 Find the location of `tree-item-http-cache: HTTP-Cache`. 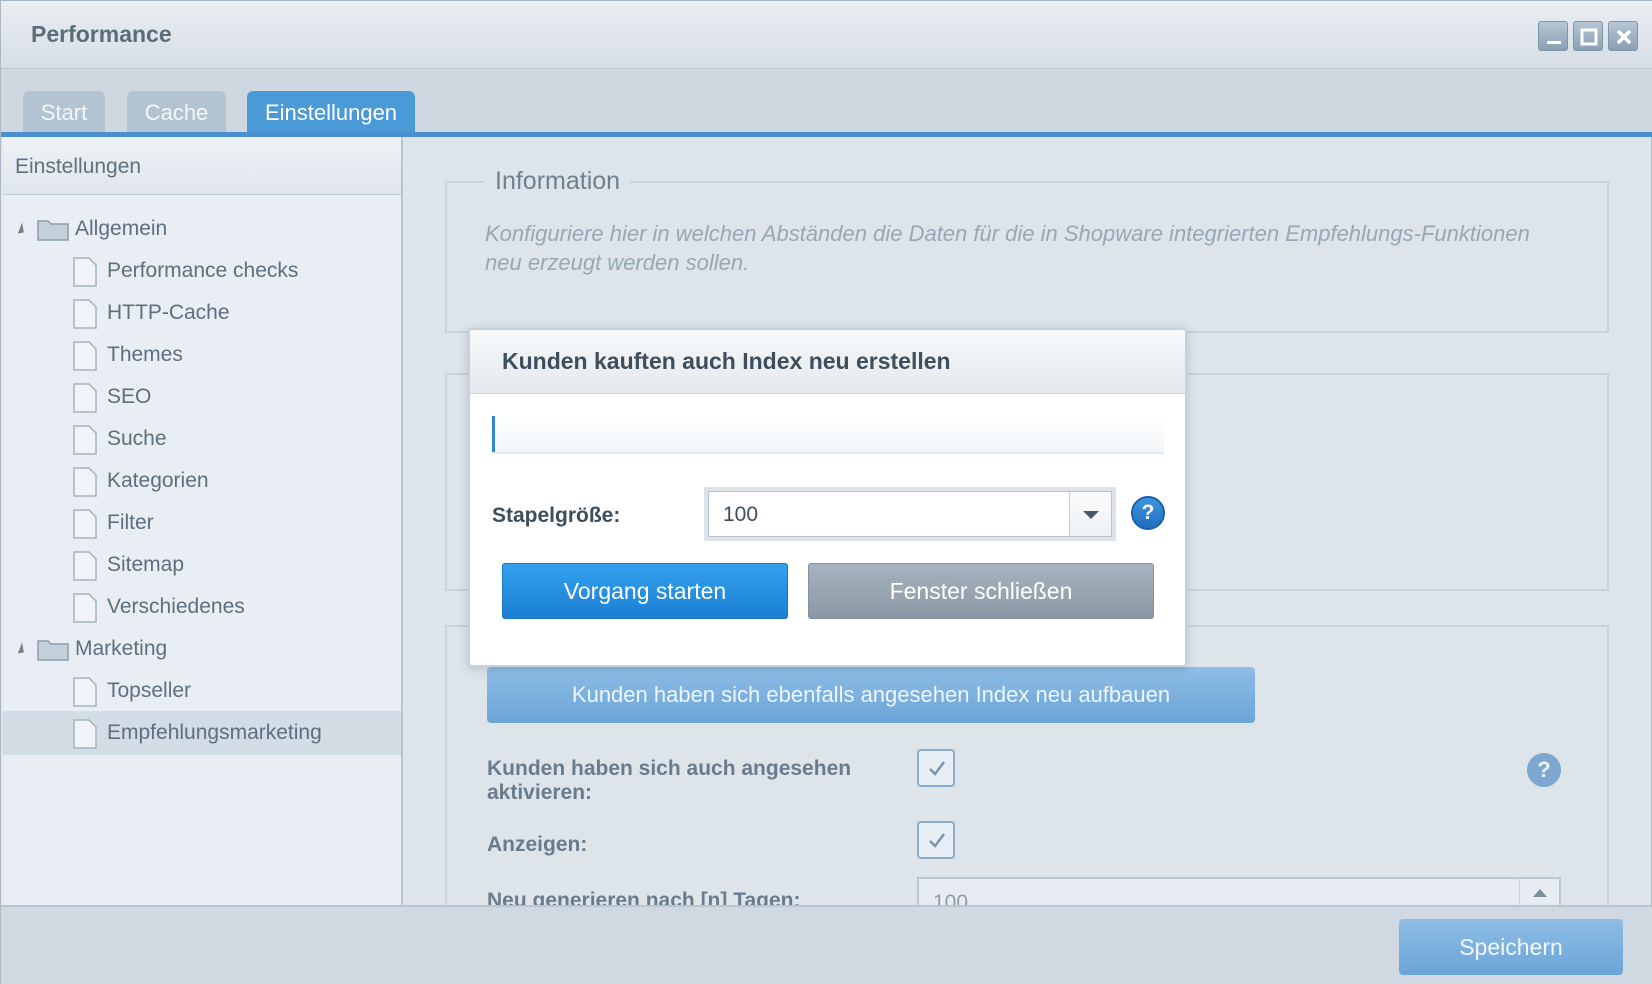

tree-item-http-cache: HTTP-Cache is located at coordinates (202, 313).